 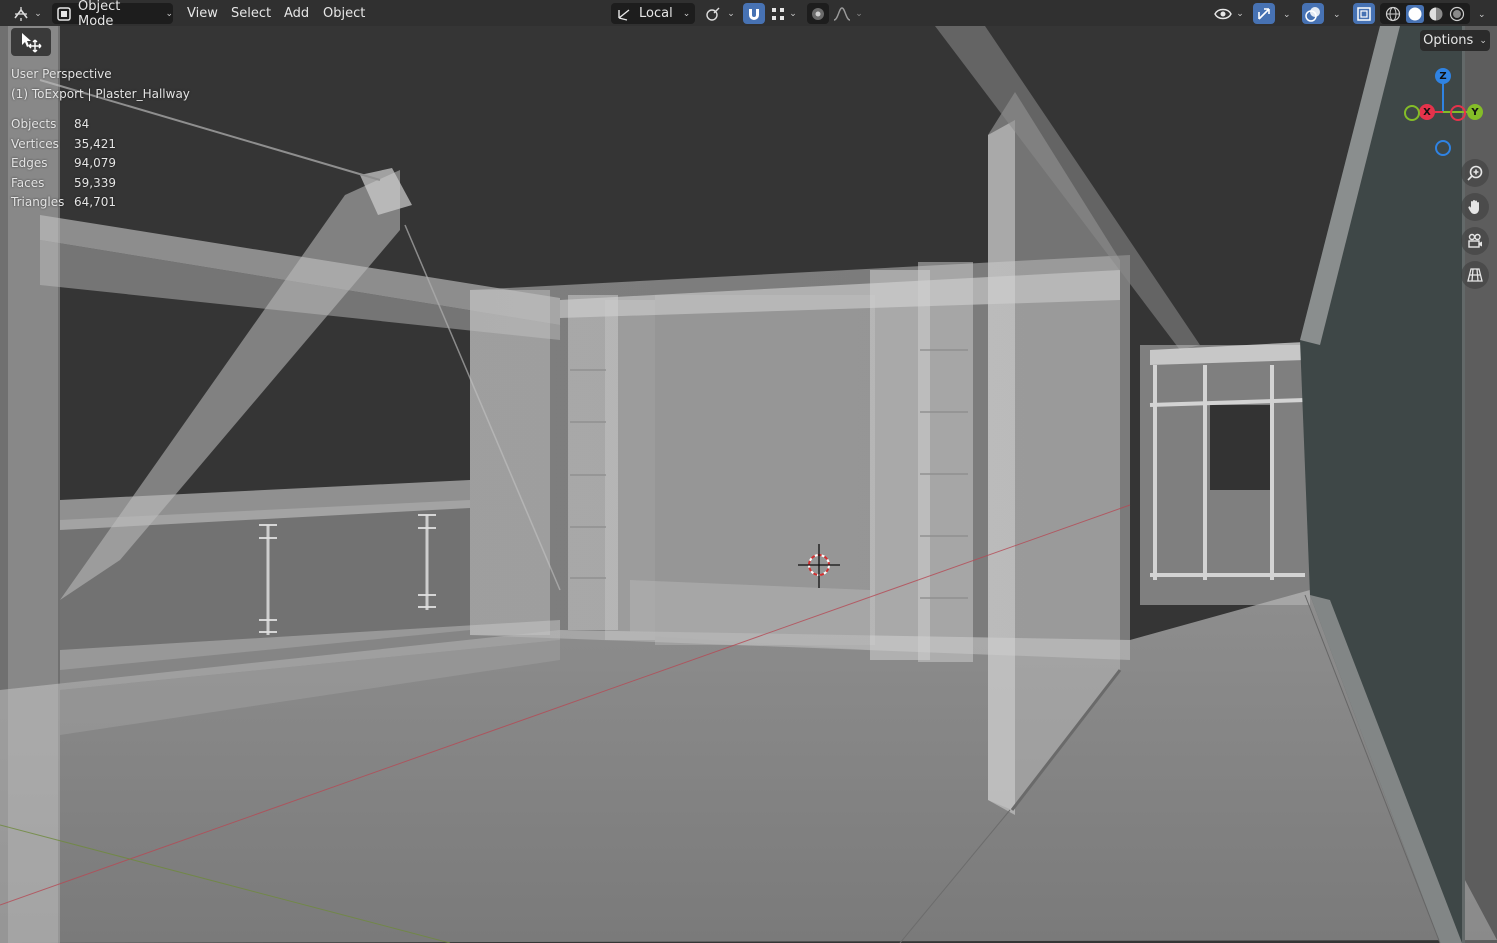 What do you see at coordinates (38, 202) in the screenshot?
I see `stat-label: Triangles` at bounding box center [38, 202].